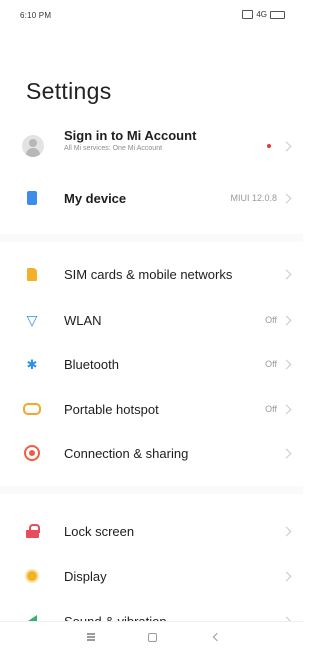 The image size is (320, 652). What do you see at coordinates (32, 364) in the screenshot?
I see `bluetooth-icon: ✱` at bounding box center [32, 364].